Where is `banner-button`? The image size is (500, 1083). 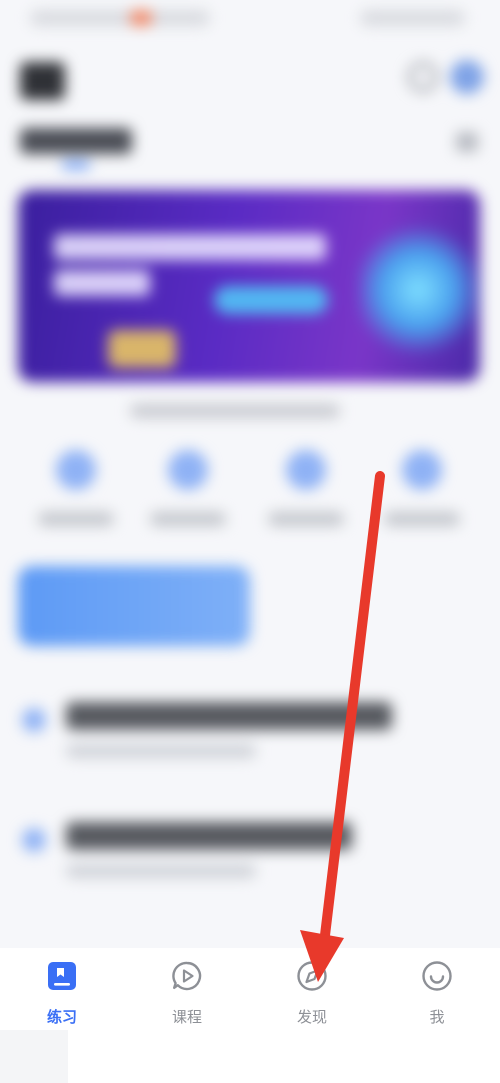 banner-button is located at coordinates (271, 300).